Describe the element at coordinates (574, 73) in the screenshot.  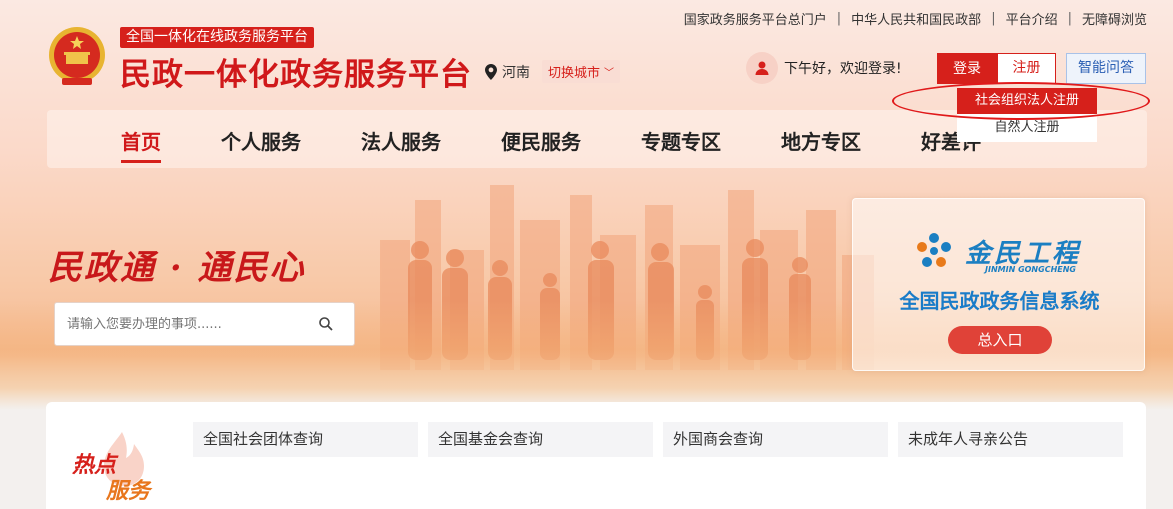
I see `city-switch-label: 切换城市` at that location.